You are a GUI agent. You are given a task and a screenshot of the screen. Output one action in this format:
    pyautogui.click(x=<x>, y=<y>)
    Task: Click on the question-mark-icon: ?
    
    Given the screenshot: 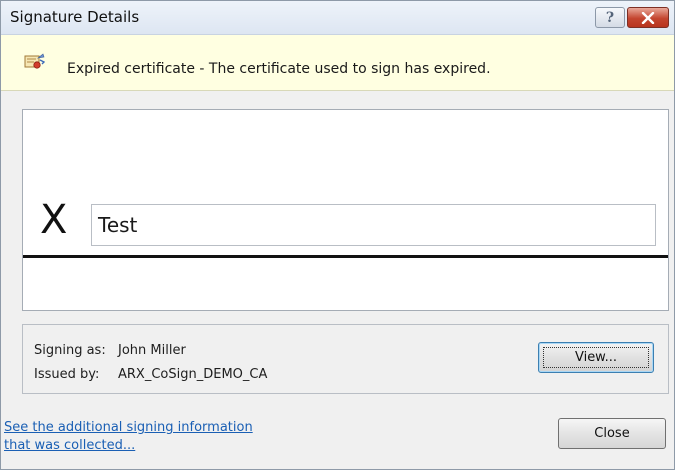 What is the action you would take?
    pyautogui.click(x=610, y=17)
    